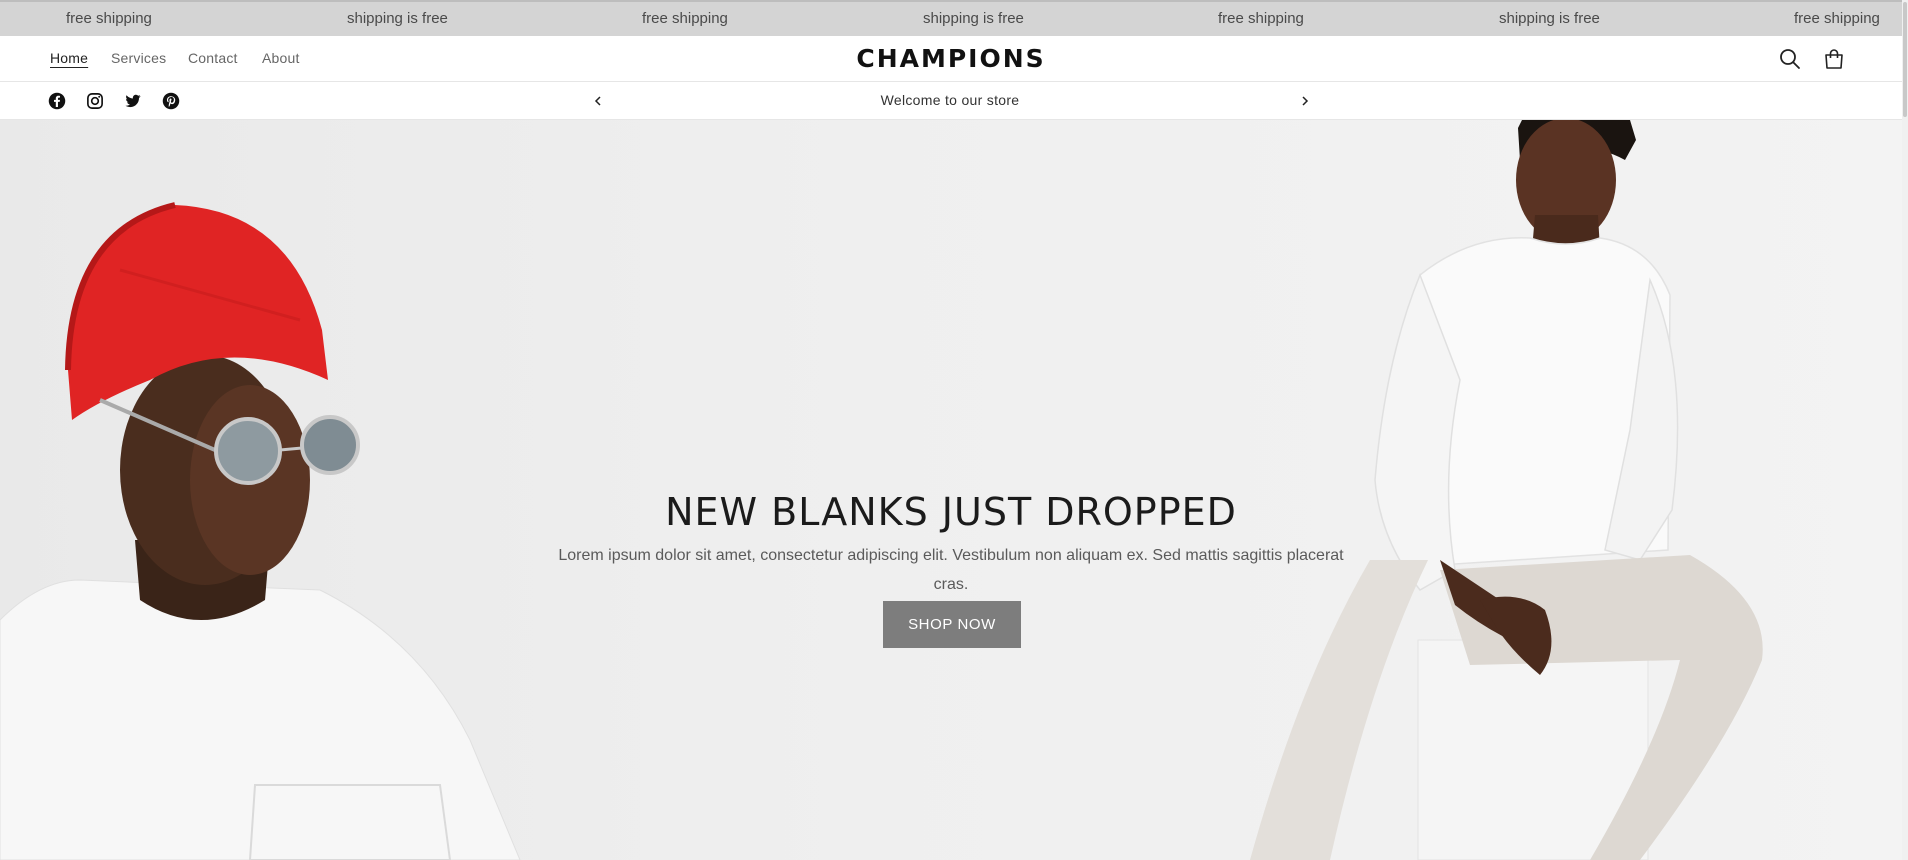  Describe the element at coordinates (57, 101) in the screenshot. I see `facebook-icon` at that location.